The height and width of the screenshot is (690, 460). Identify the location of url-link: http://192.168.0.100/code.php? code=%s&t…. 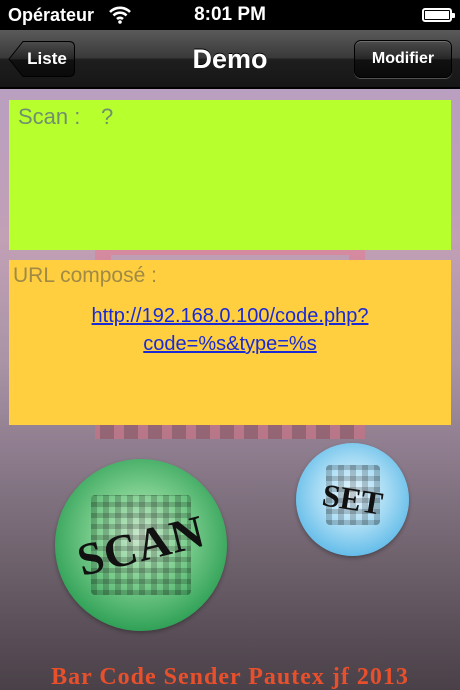
(230, 330).